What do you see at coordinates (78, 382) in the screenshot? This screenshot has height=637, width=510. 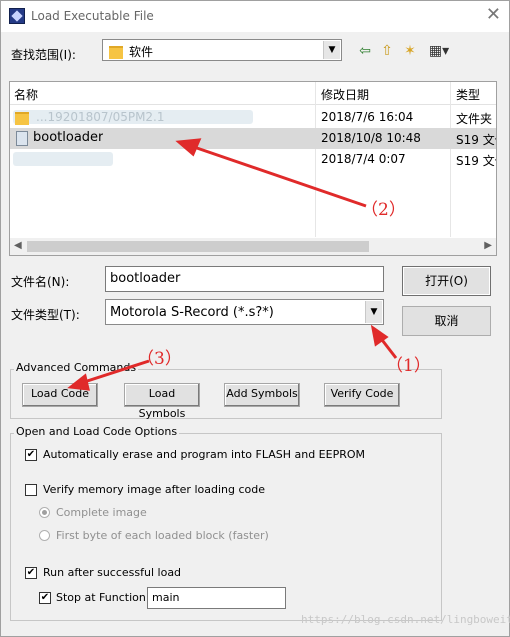 I see `arrow-3-head` at bounding box center [78, 382].